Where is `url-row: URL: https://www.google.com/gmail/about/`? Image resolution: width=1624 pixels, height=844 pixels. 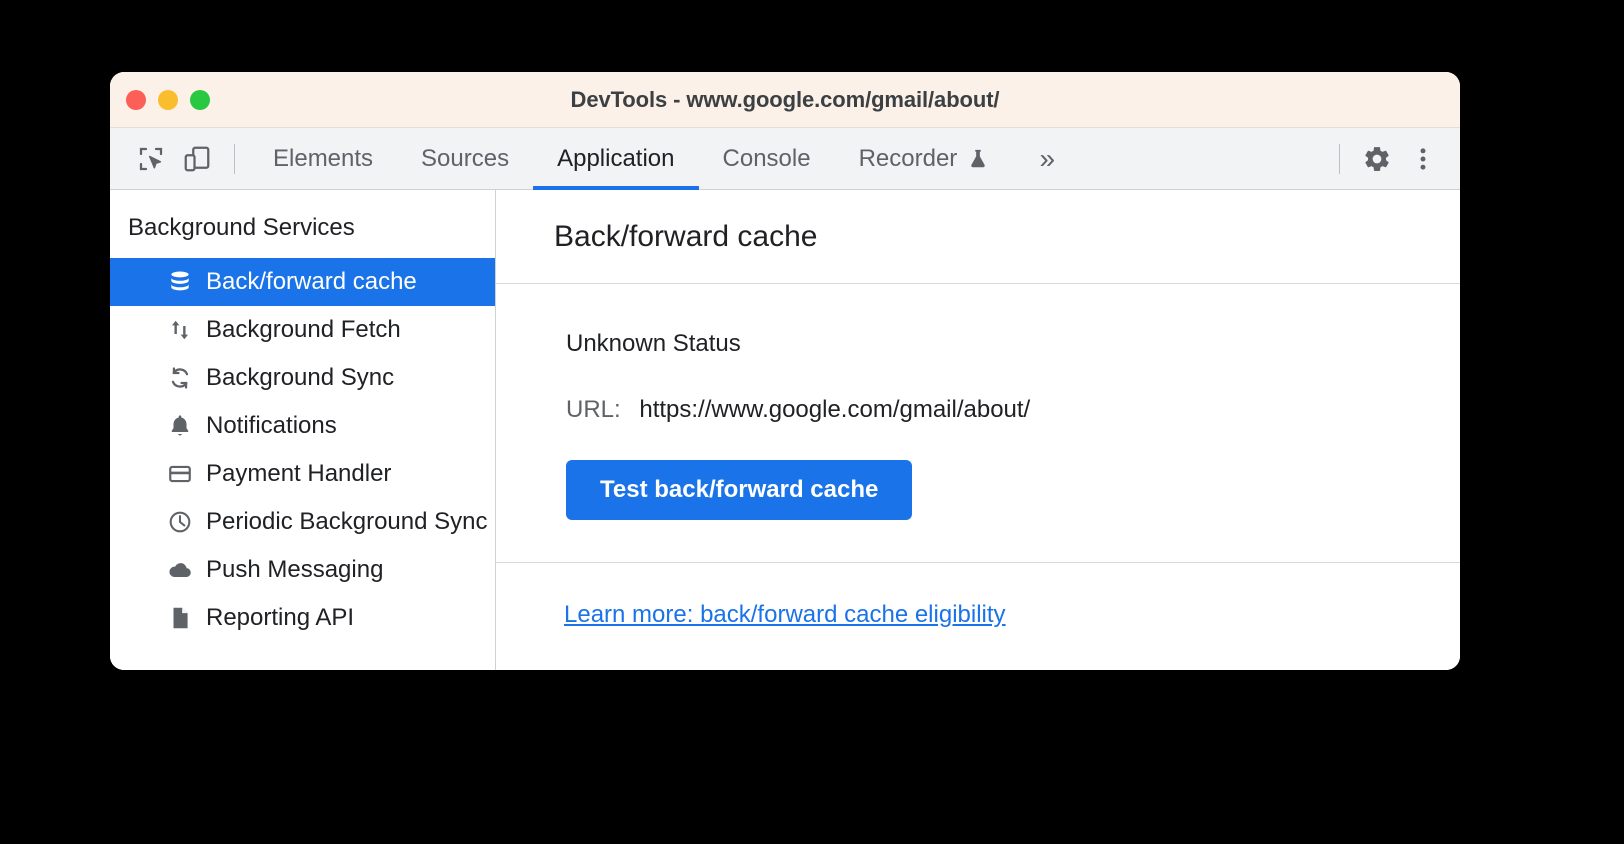 url-row: URL: https://www.google.com/gmail/about/ is located at coordinates (1013, 410).